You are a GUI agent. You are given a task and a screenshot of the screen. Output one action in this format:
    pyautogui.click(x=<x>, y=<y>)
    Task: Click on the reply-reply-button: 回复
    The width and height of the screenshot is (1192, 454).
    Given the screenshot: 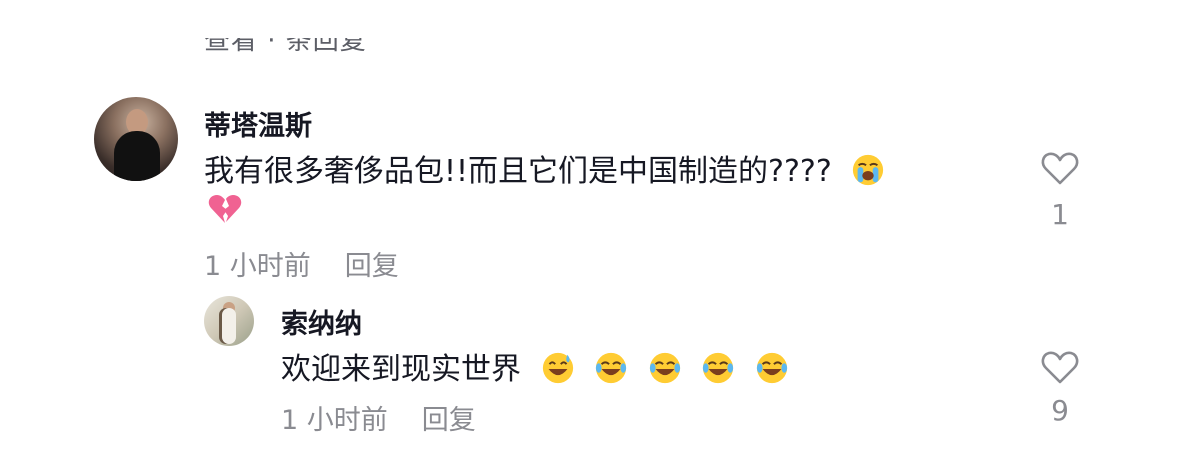 What is the action you would take?
    pyautogui.click(x=449, y=420)
    